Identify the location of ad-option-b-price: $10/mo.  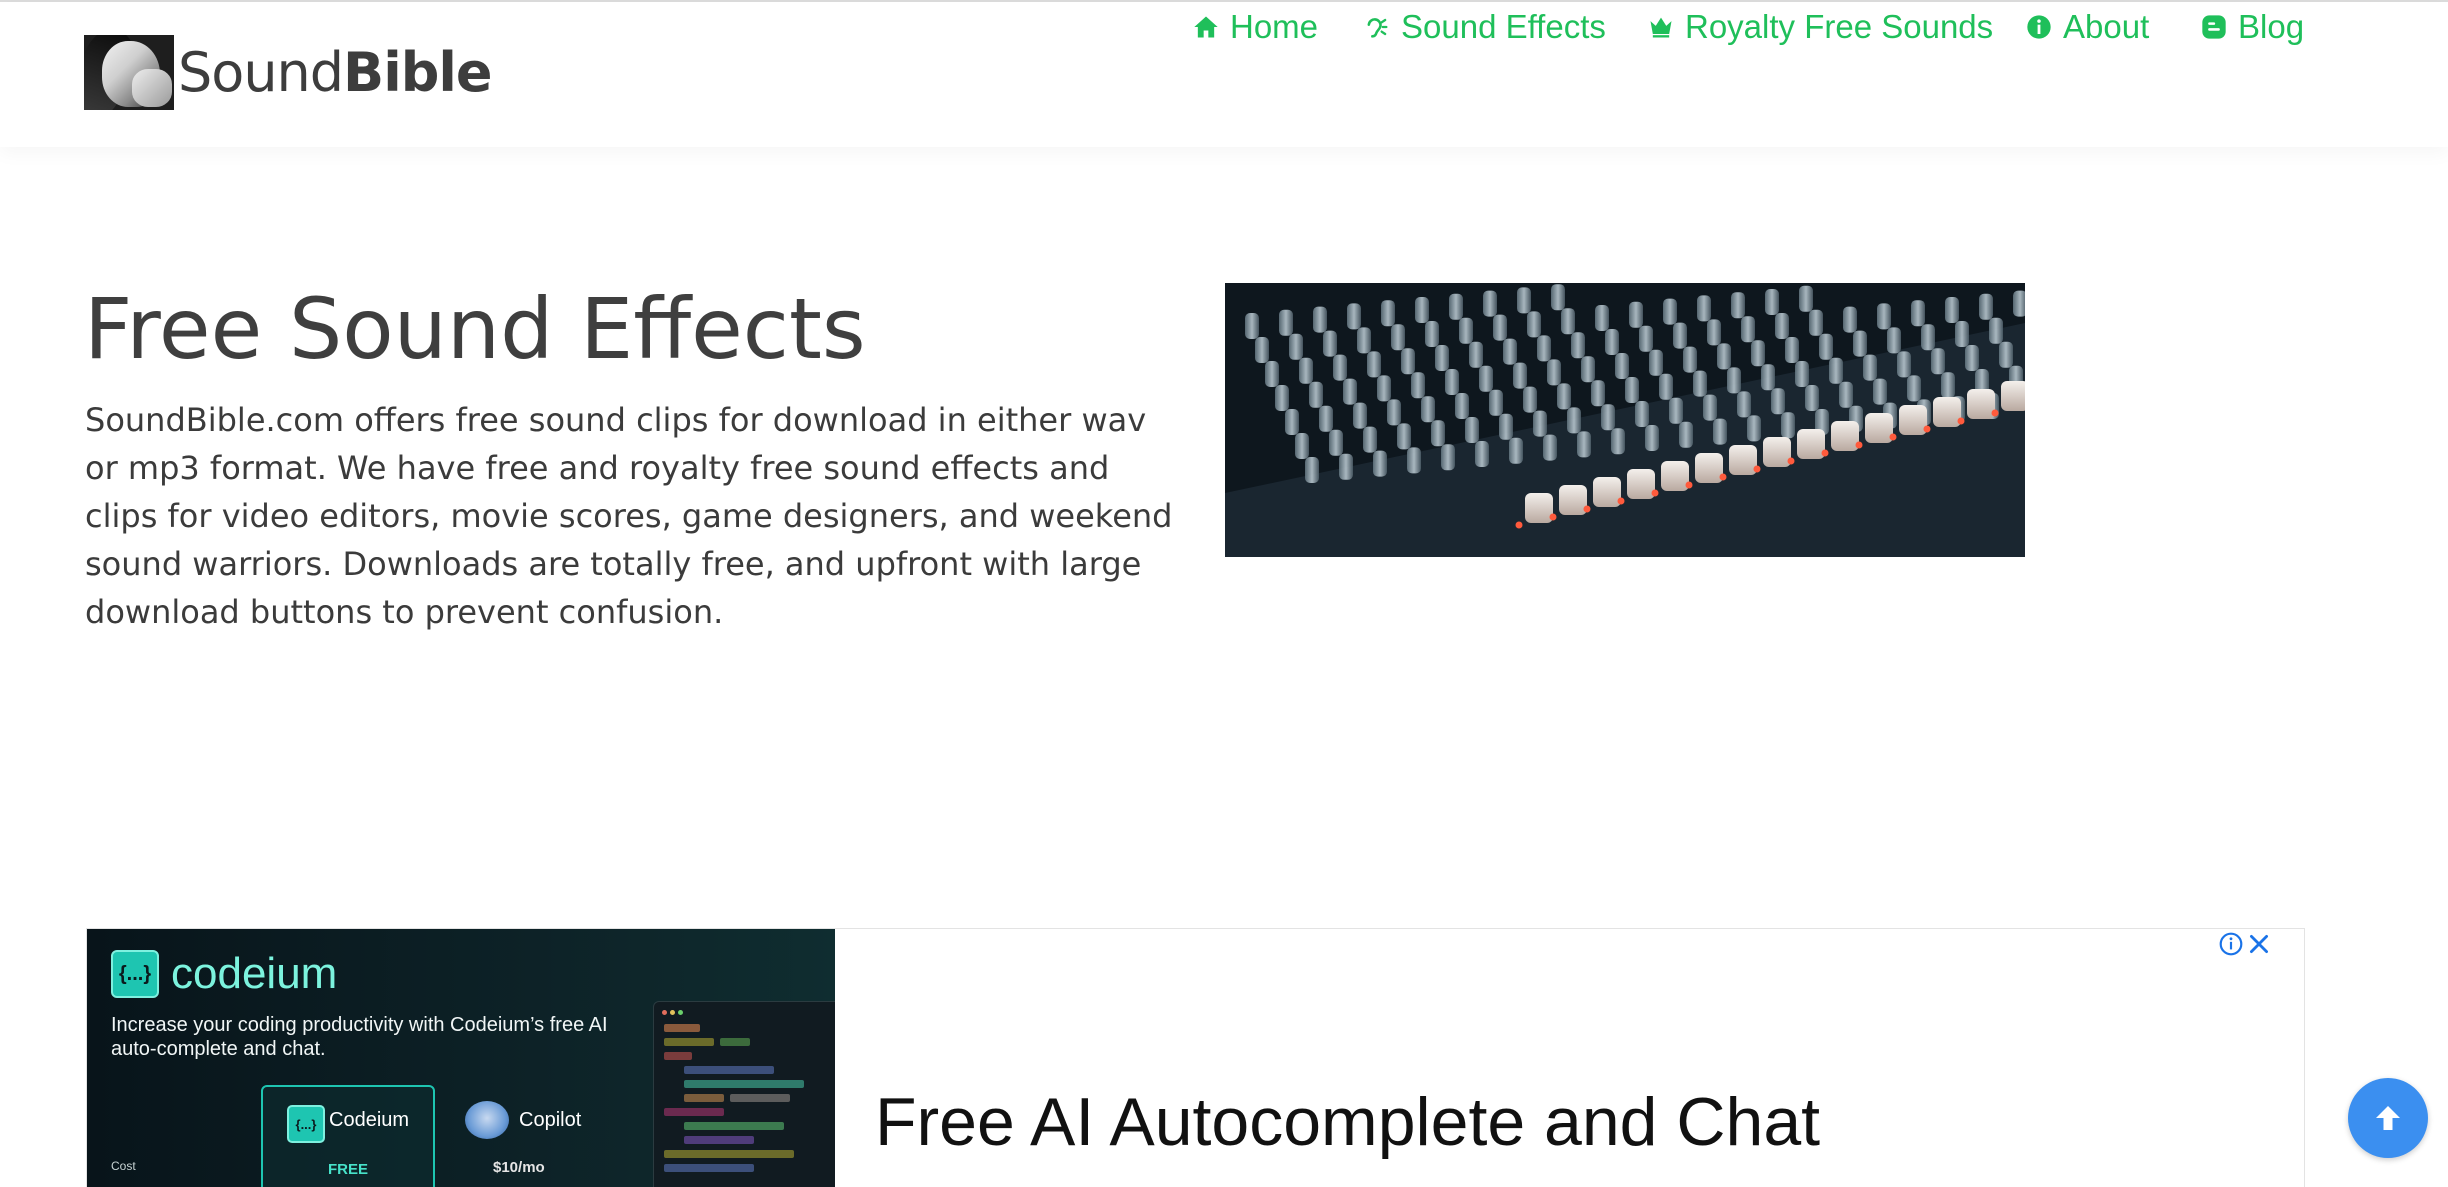
(519, 1167).